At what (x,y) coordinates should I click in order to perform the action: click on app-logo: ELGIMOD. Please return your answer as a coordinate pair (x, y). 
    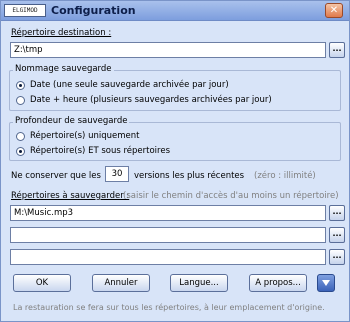
    Looking at the image, I should click on (25, 10).